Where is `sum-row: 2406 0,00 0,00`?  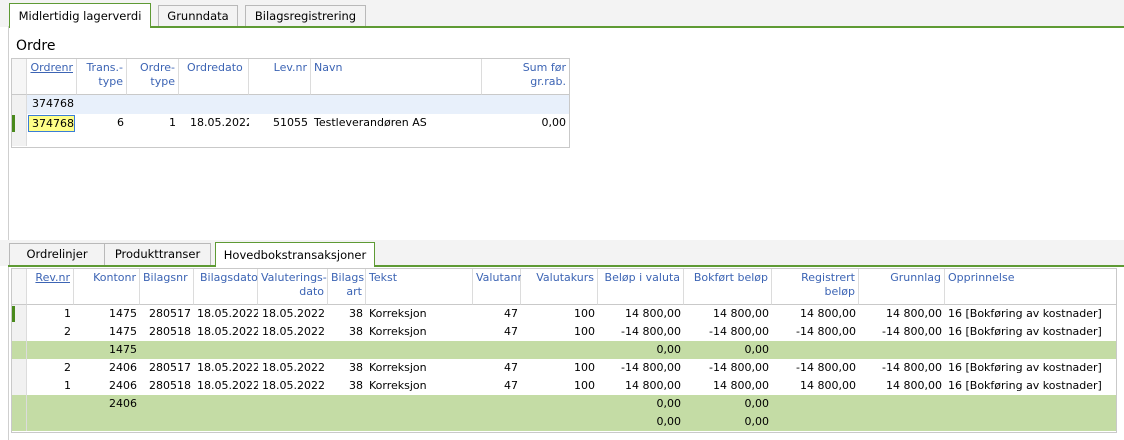
sum-row: 2406 0,00 0,00 is located at coordinates (564, 404).